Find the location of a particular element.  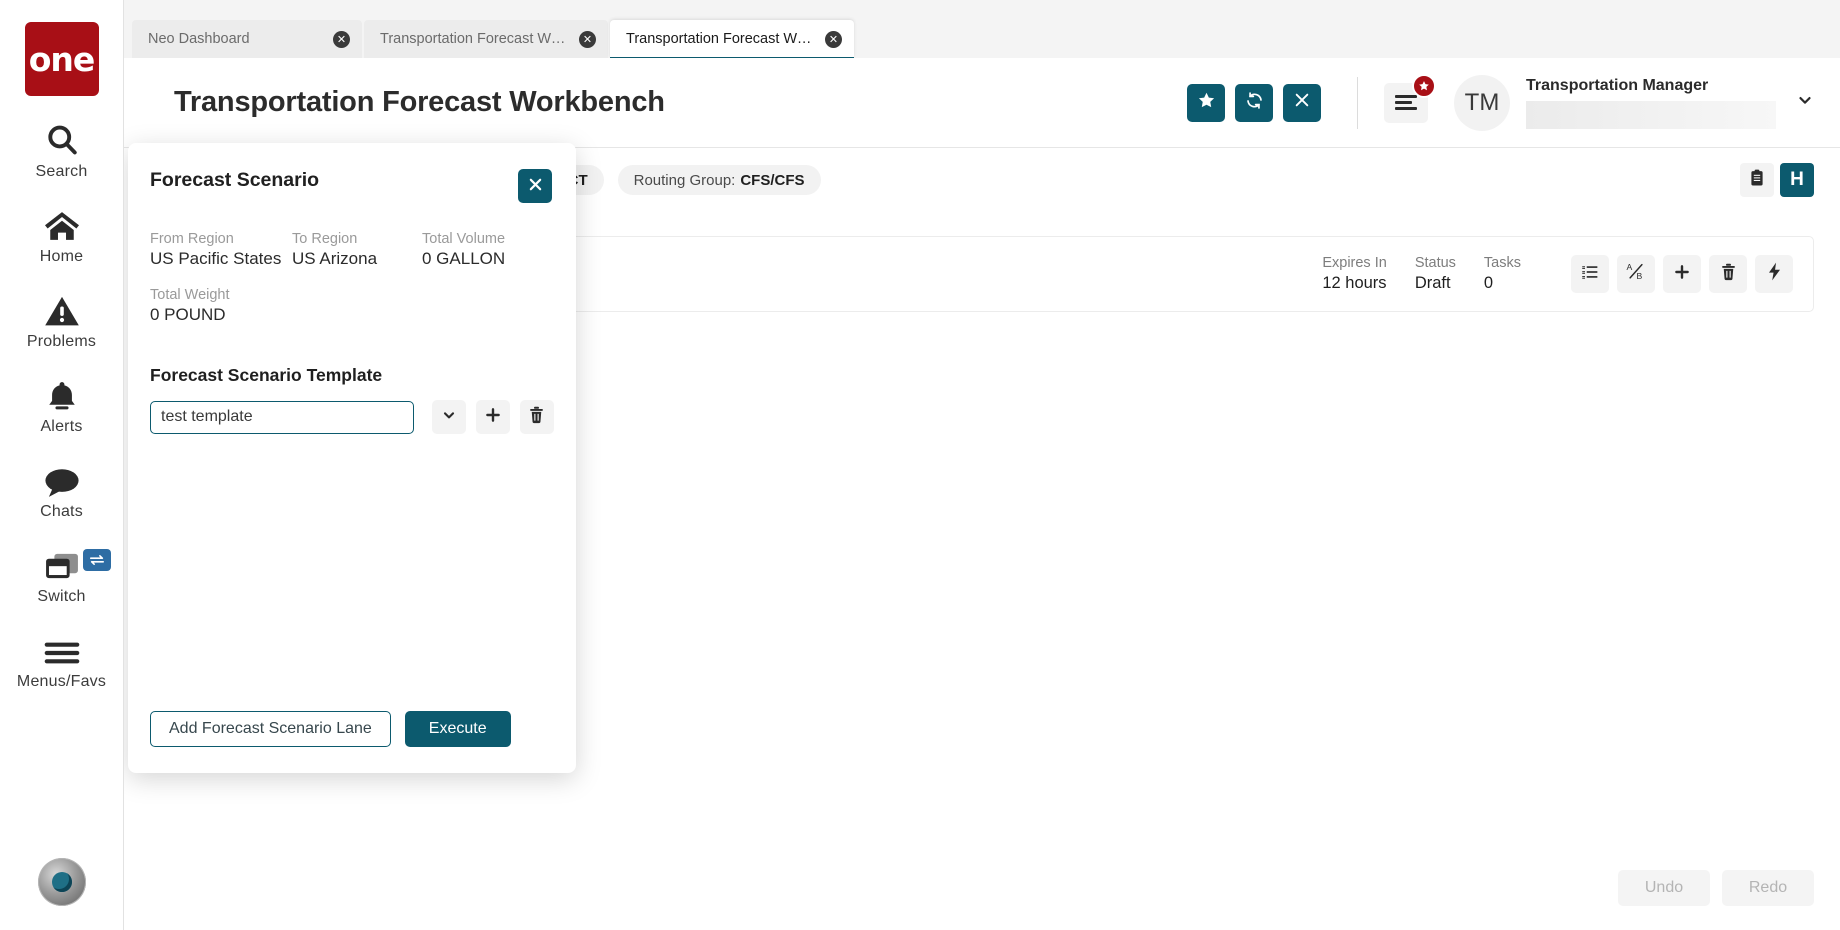

field-to-region: To Region US Arizona is located at coordinates (357, 250).